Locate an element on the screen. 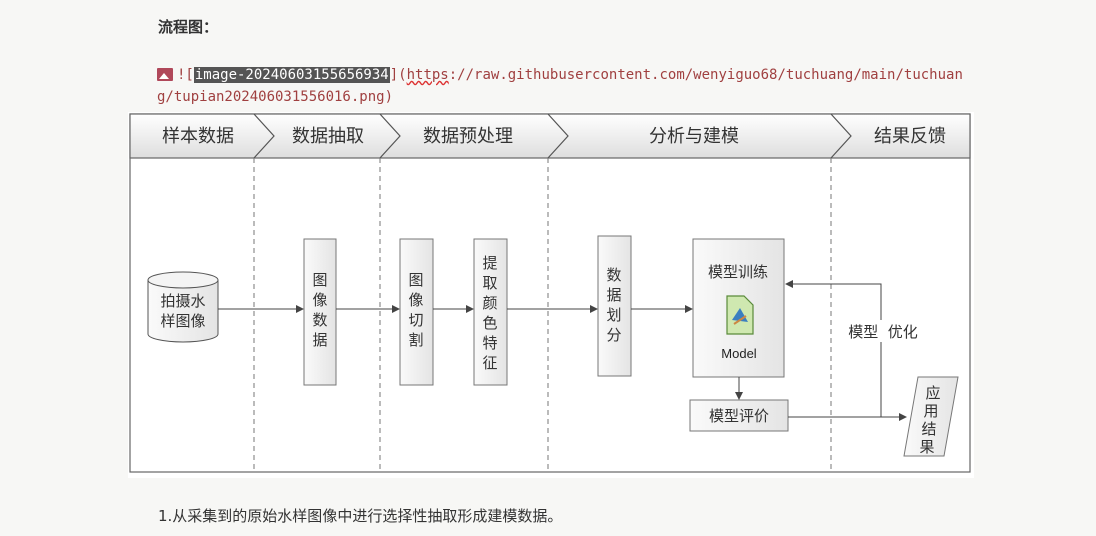 The width and height of the screenshot is (1096, 536). node-model-training: 模型训练 Model is located at coordinates (738, 308).